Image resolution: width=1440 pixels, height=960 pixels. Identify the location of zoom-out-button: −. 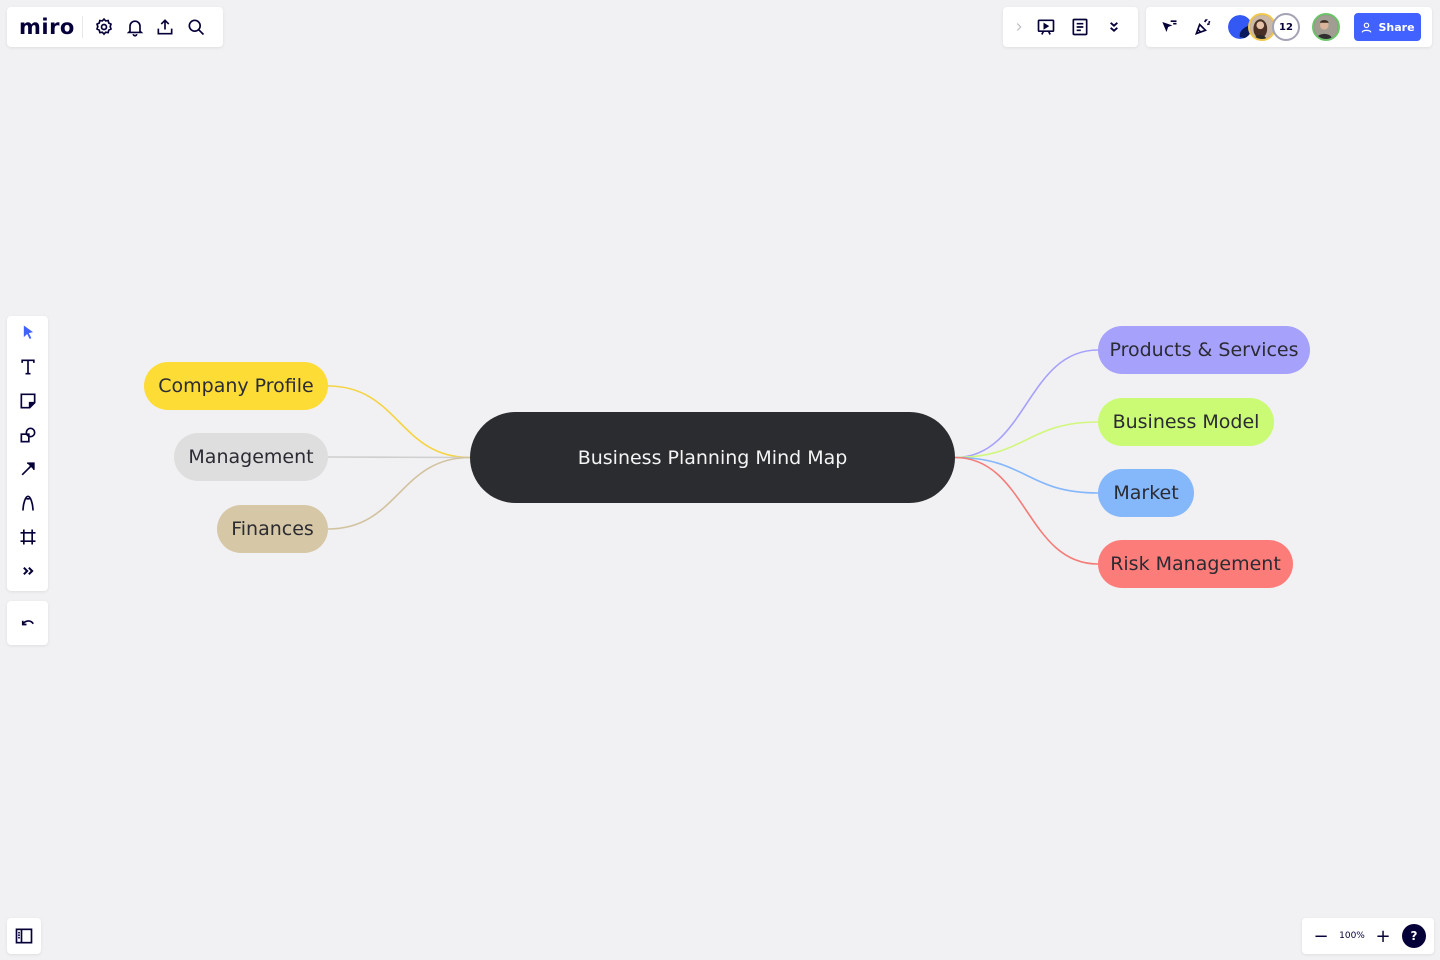
(1321, 936).